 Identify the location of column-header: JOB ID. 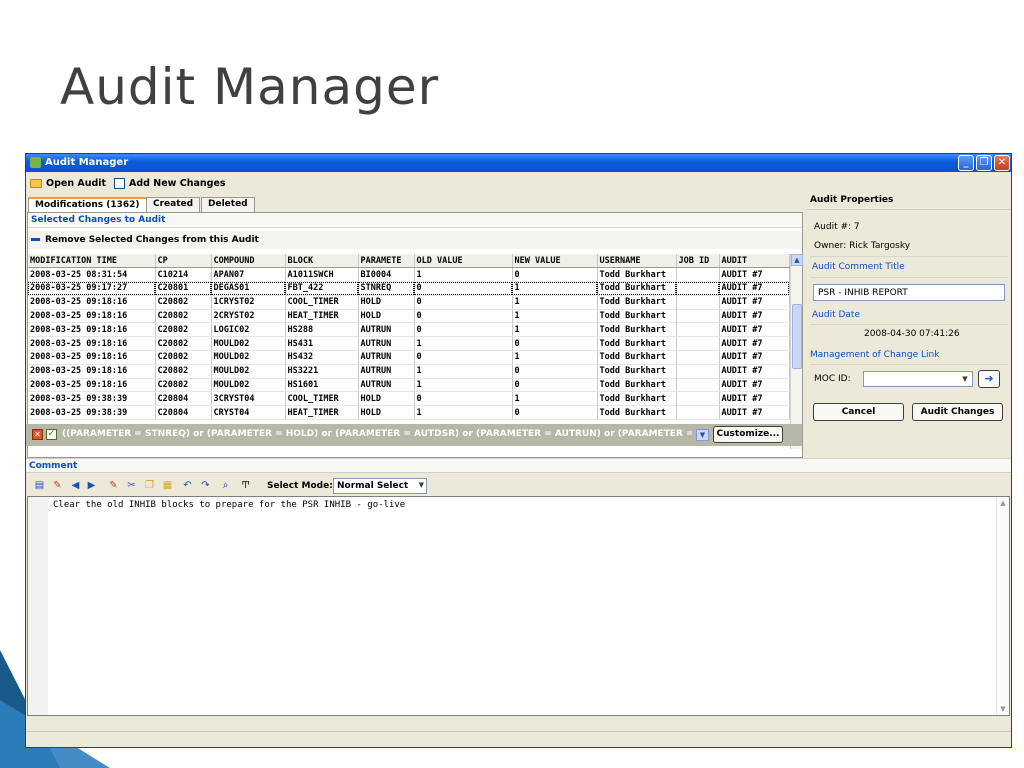
(698, 261).